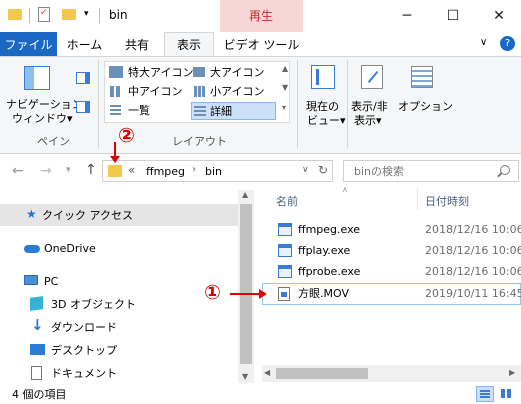 This screenshot has height=404, width=521. Describe the element at coordinates (115, 171) in the screenshot. I see `address-folder-icon` at that location.